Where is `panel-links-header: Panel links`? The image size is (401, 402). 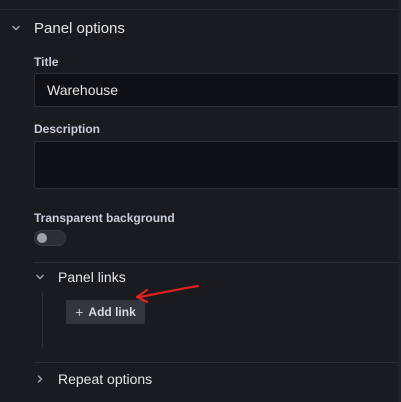
panel-links-header: Panel links is located at coordinates (80, 277).